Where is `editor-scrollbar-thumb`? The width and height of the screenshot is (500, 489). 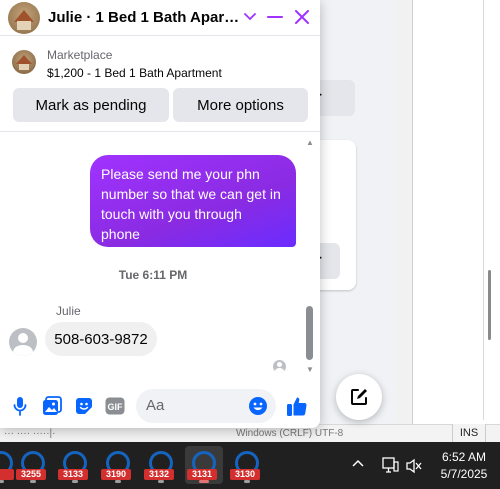
editor-scrollbar-thumb is located at coordinates (489, 305).